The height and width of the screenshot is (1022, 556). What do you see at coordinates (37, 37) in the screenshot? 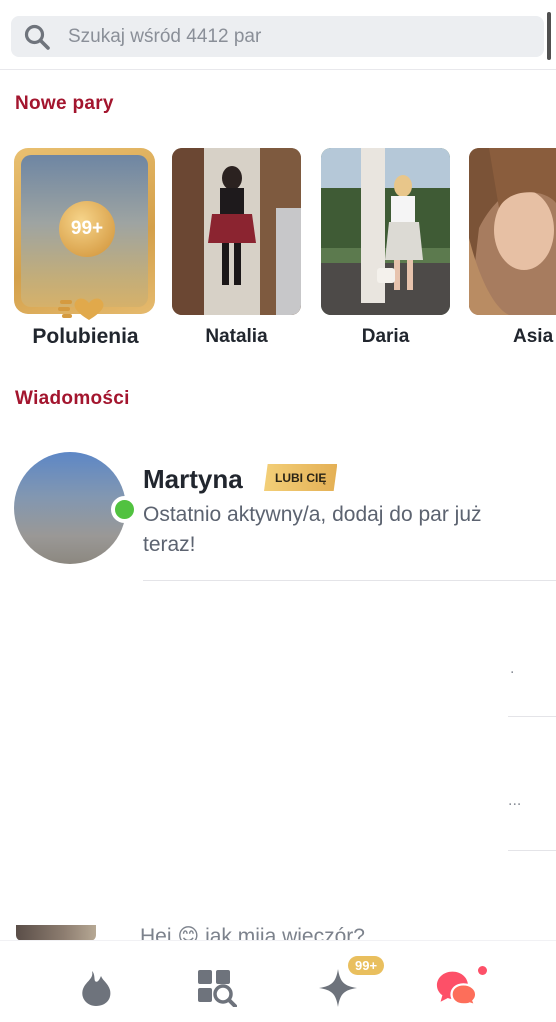
I see `search-icon` at bounding box center [37, 37].